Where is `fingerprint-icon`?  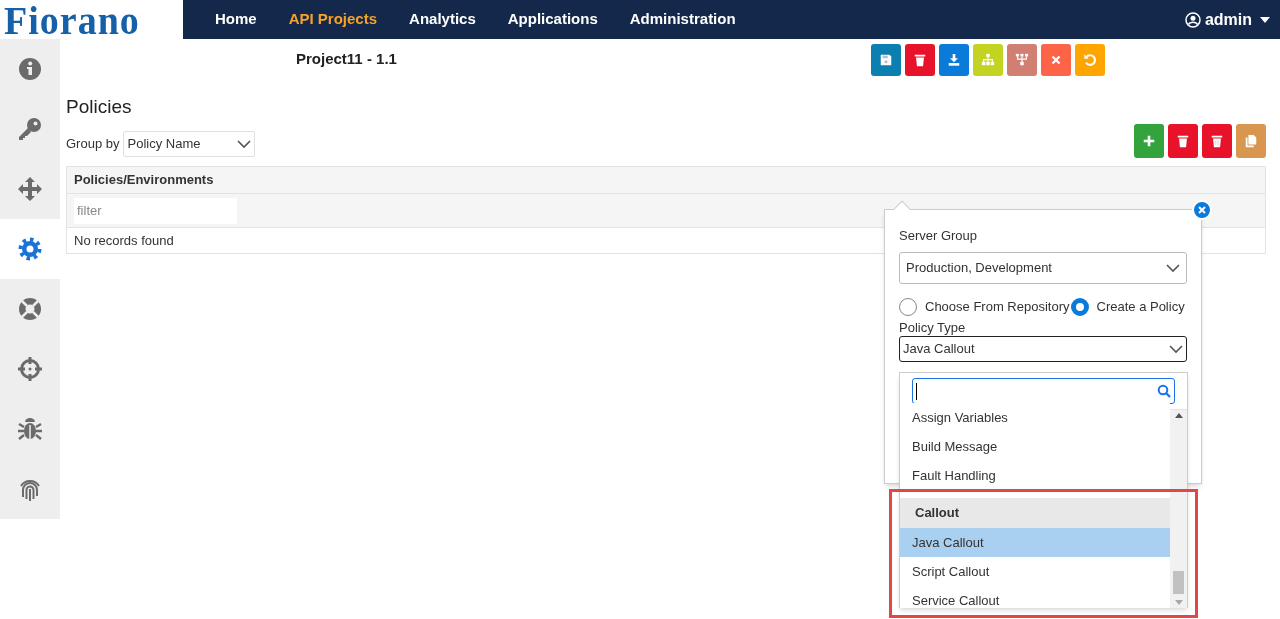
fingerprint-icon is located at coordinates (30, 489).